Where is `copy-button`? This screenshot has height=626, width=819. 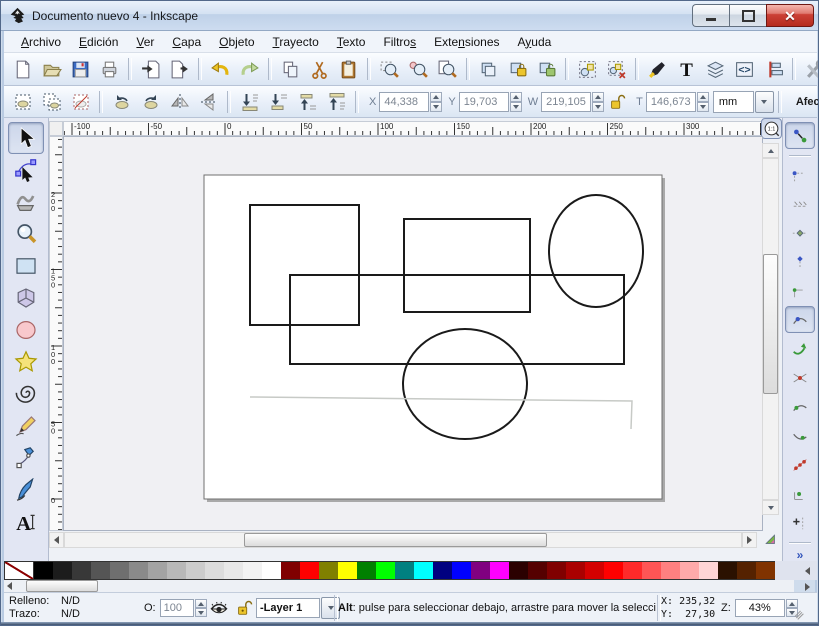 copy-button is located at coordinates (290, 69).